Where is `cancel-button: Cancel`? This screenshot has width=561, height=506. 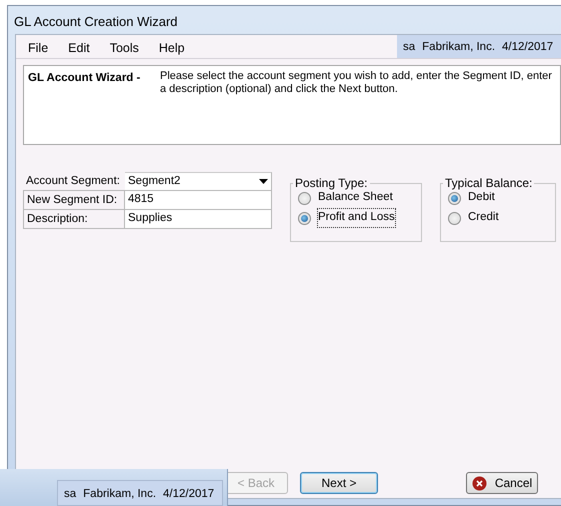
cancel-button: Cancel is located at coordinates (502, 483).